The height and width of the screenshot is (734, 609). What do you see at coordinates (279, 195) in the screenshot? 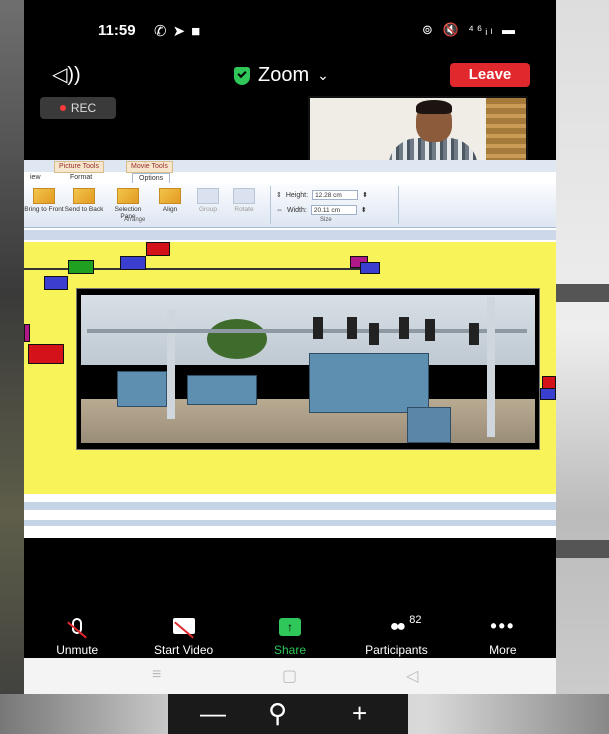
I see `height-icon: ⇕` at bounding box center [279, 195].